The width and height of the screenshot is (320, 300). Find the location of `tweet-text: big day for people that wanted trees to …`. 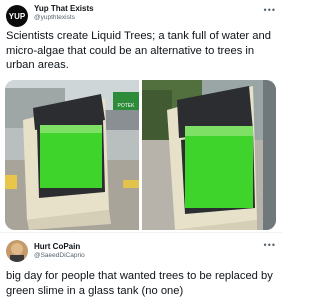

tweet-text: big day for people that wanted trees to … is located at coordinates (139, 283).